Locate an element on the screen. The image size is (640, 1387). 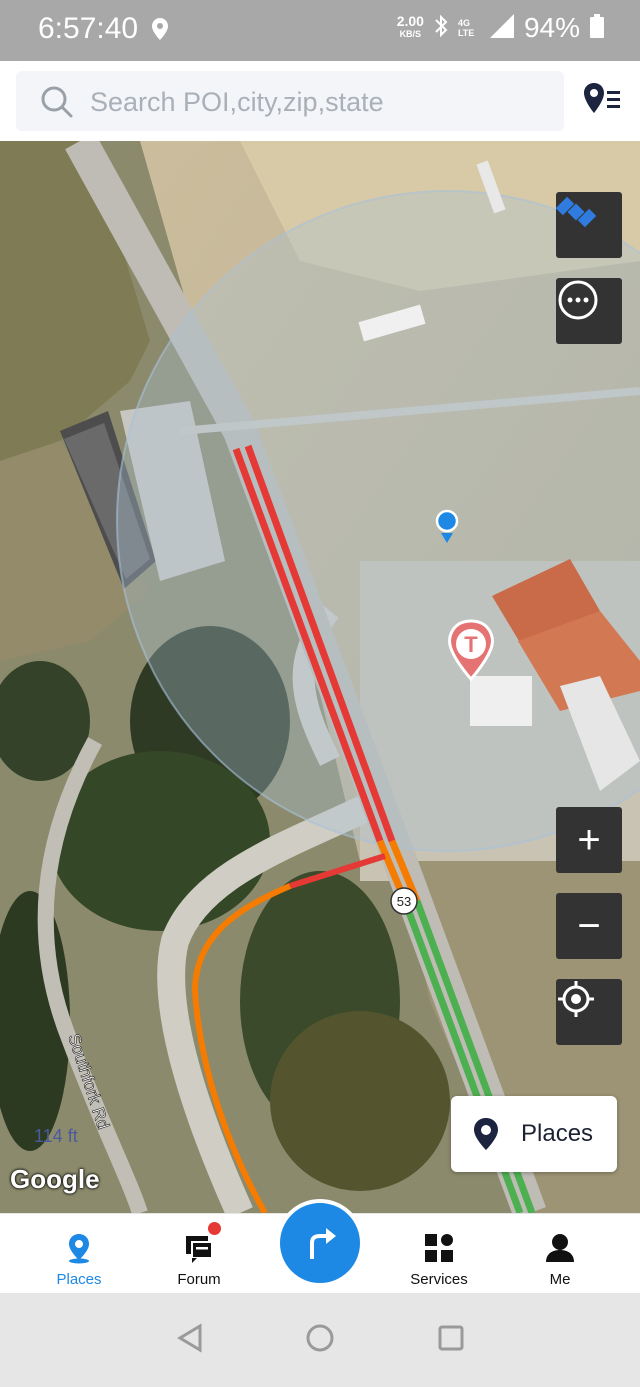
battery-icon is located at coordinates (597, 28).